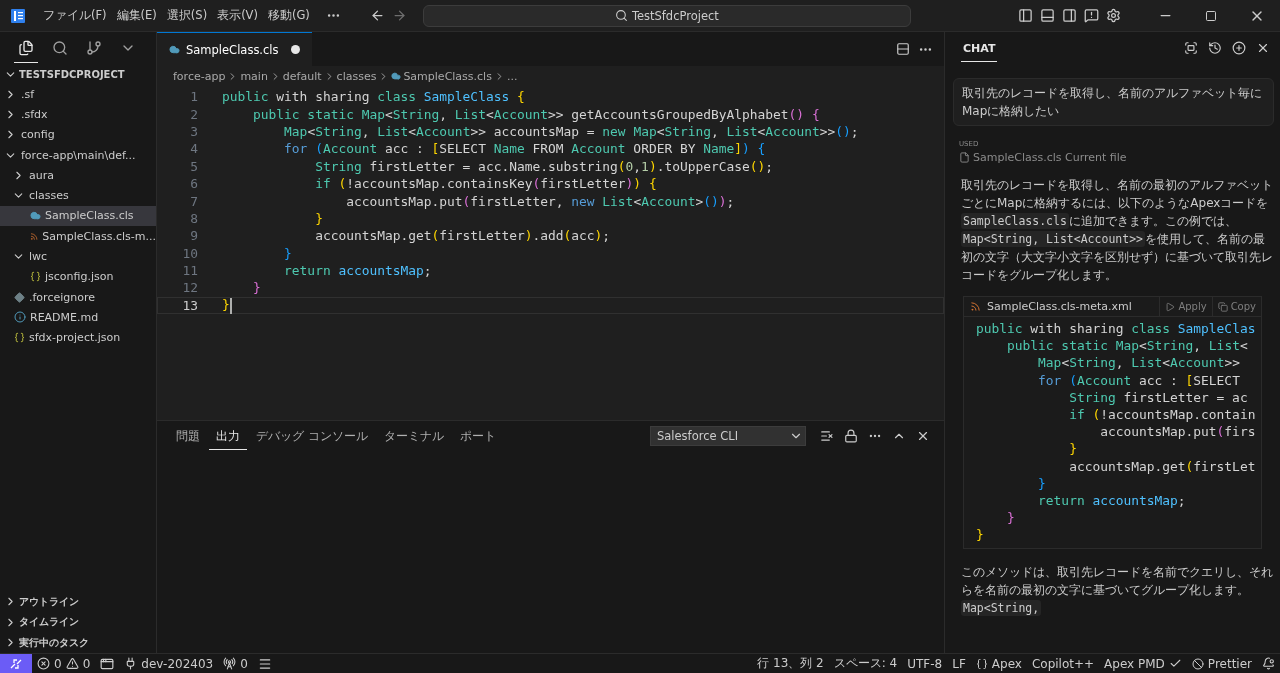 This screenshot has height=673, width=1280. Describe the element at coordinates (199, 76) in the screenshot. I see `breadcrumb: force-app` at that location.